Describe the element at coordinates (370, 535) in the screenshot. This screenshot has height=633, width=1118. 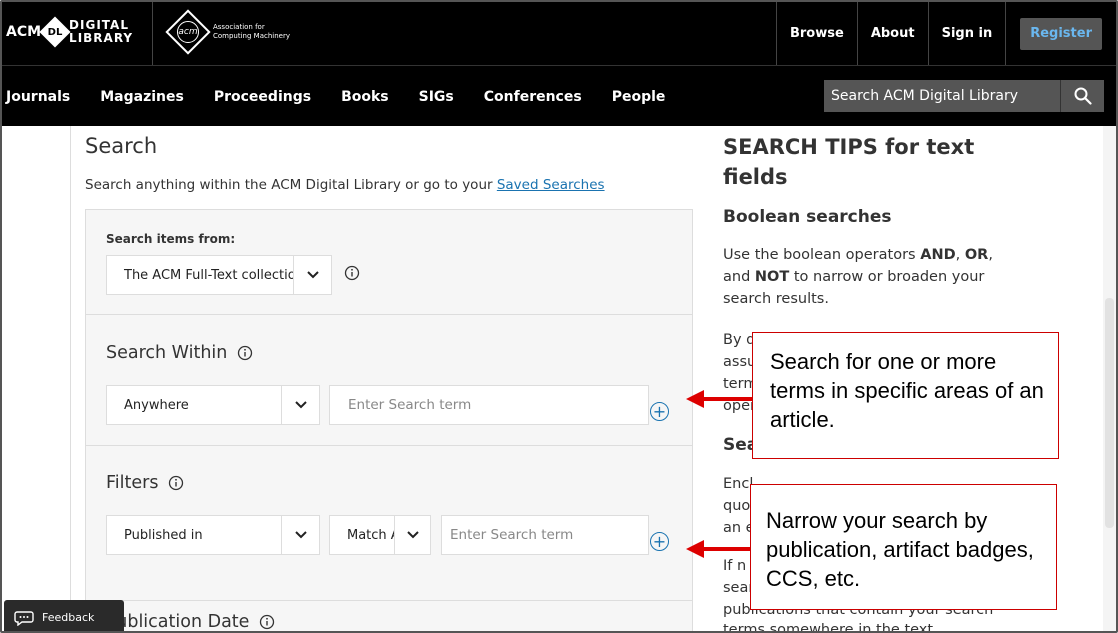
I see `match-value: Match All` at that location.